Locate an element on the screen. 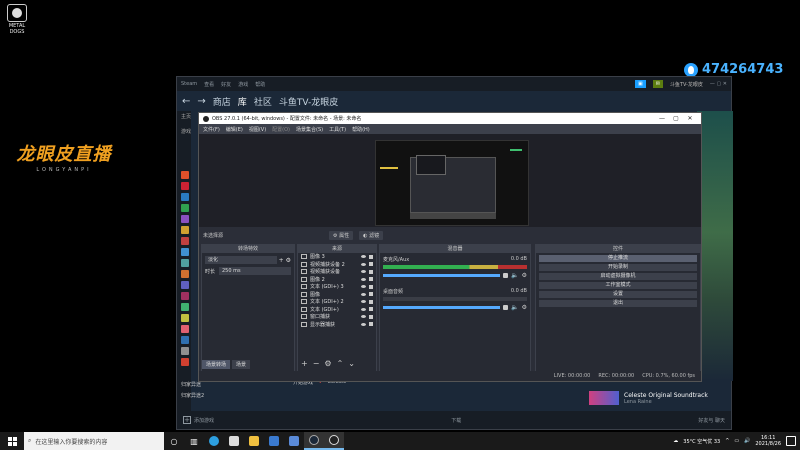 The image size is (800, 450). library-item: 归家异途2 is located at coordinates (192, 395).